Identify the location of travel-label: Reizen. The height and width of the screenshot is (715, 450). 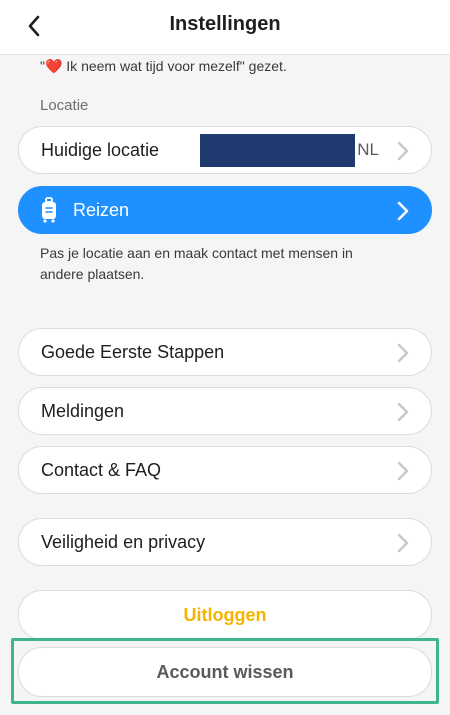
(101, 209).